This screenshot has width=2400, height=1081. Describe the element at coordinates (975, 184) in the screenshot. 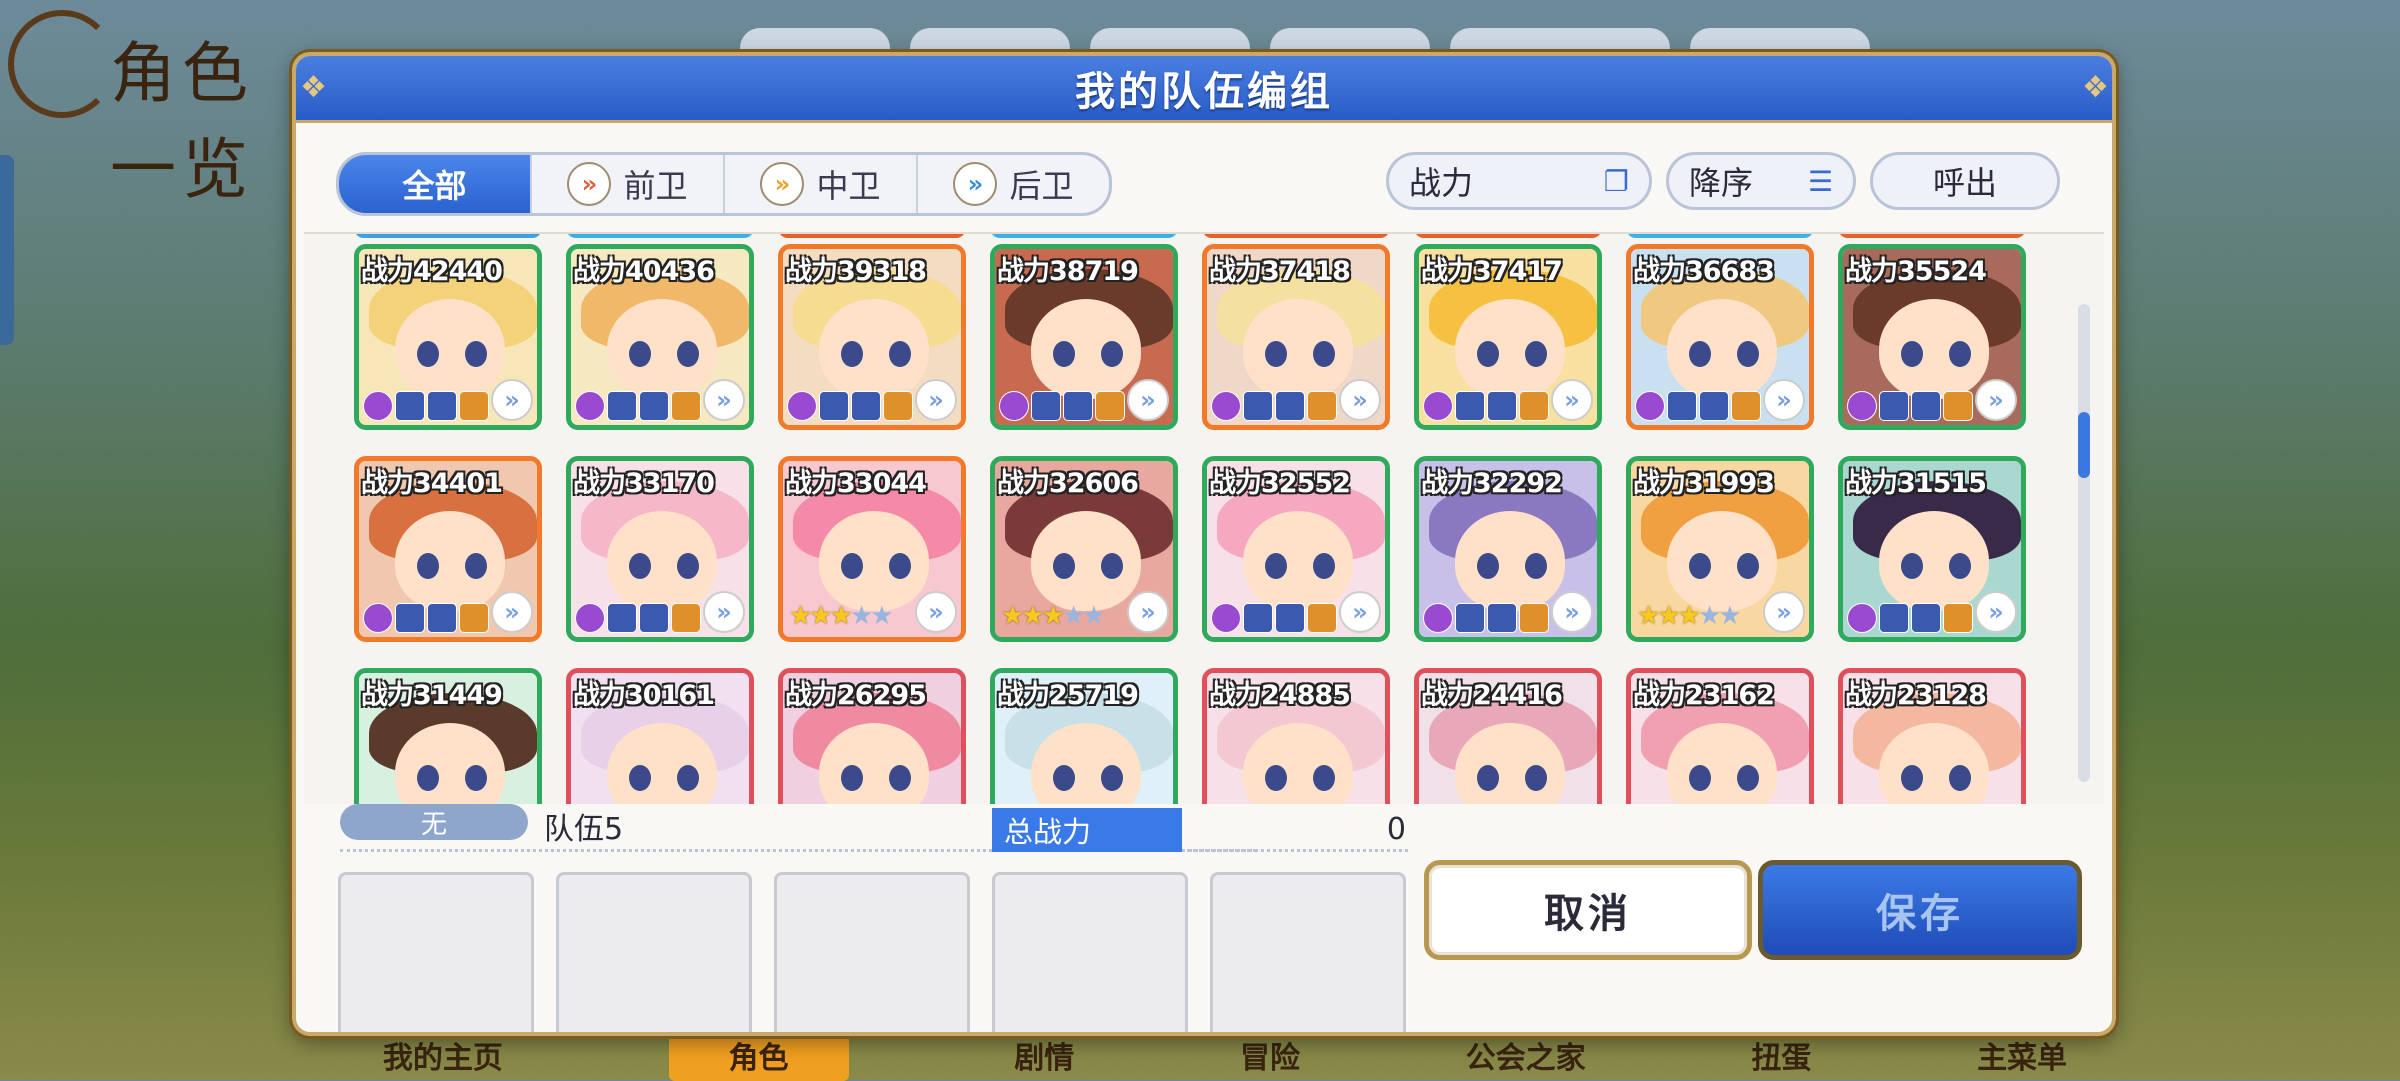

I see `rearguard-icon: »` at that location.